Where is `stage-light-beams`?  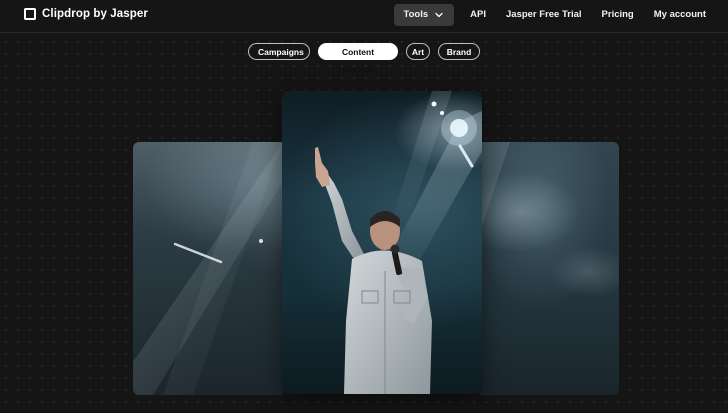
stage-light-beams is located at coordinates (208, 268).